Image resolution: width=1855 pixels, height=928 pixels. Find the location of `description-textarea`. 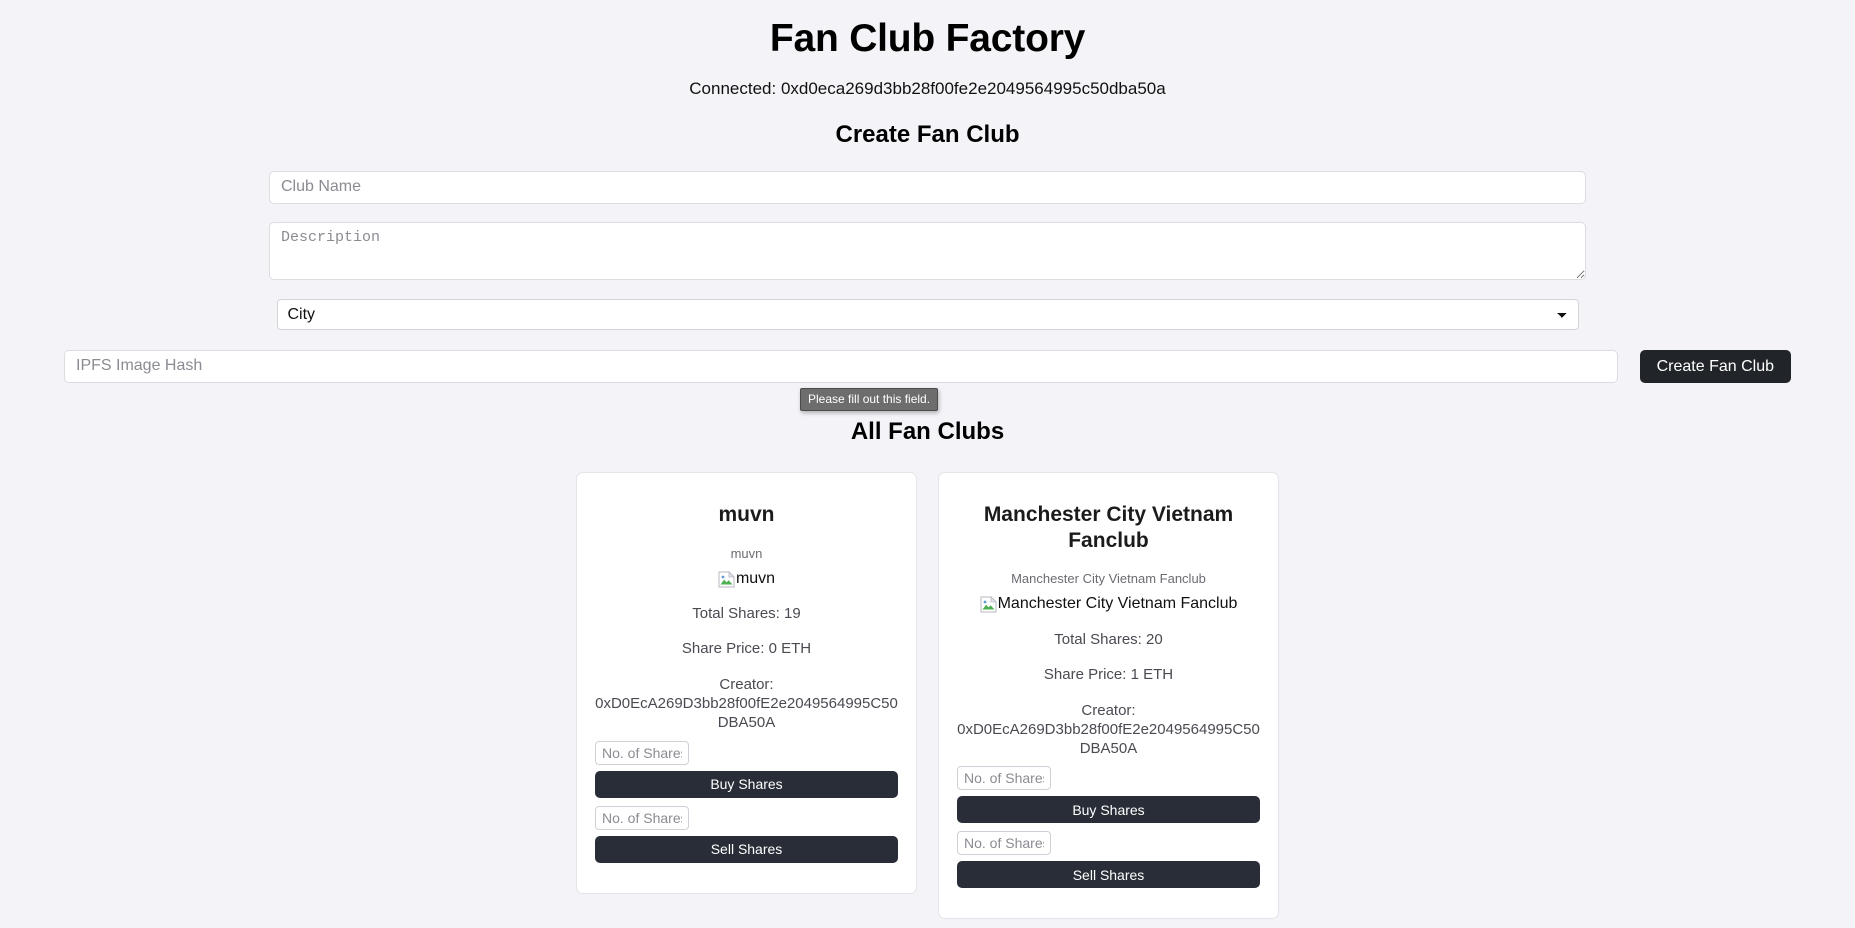

description-textarea is located at coordinates (927, 250).